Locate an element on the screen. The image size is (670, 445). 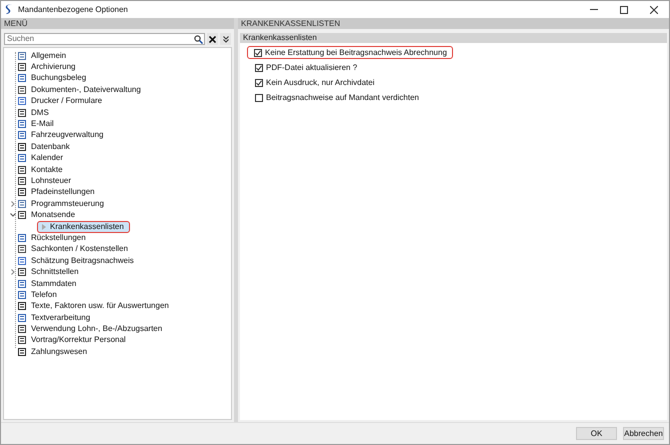
minimize-icon is located at coordinates (594, 9).